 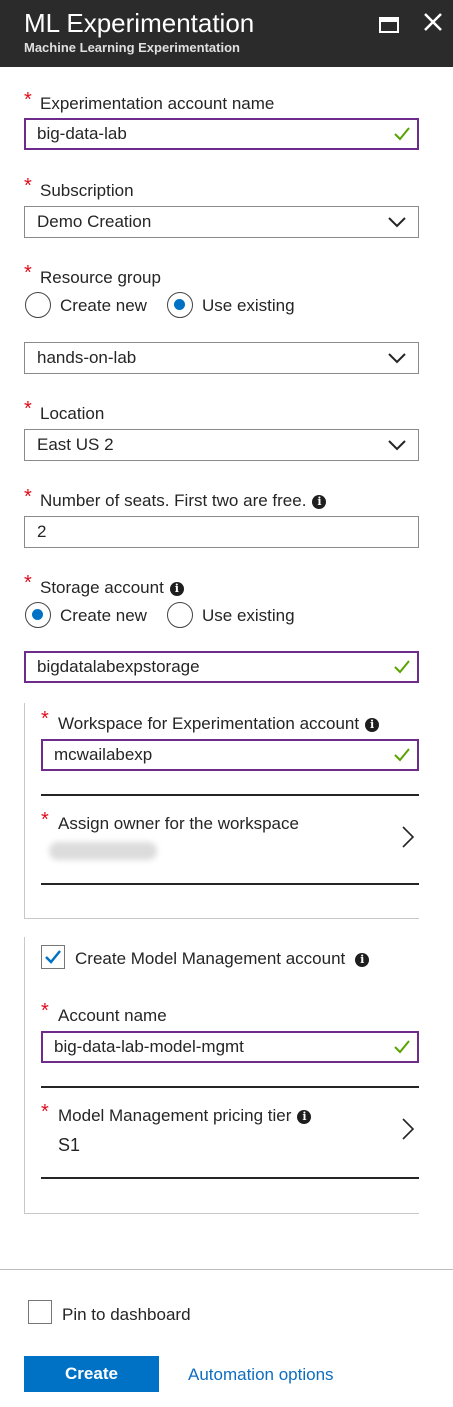 What do you see at coordinates (248, 616) in the screenshot?
I see `storage-use-existing-label: Use existing` at bounding box center [248, 616].